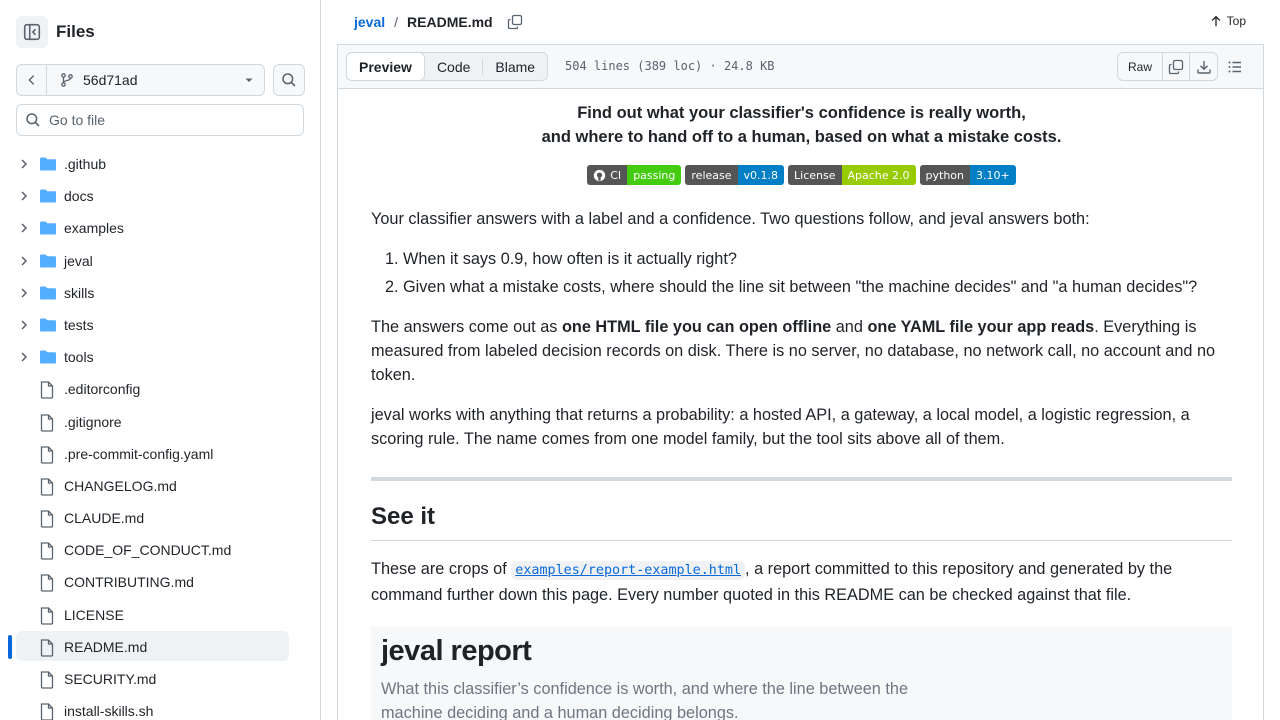 This screenshot has width=1280, height=720. Describe the element at coordinates (160, 164) in the screenshot. I see `tree-item-github: .github` at that location.